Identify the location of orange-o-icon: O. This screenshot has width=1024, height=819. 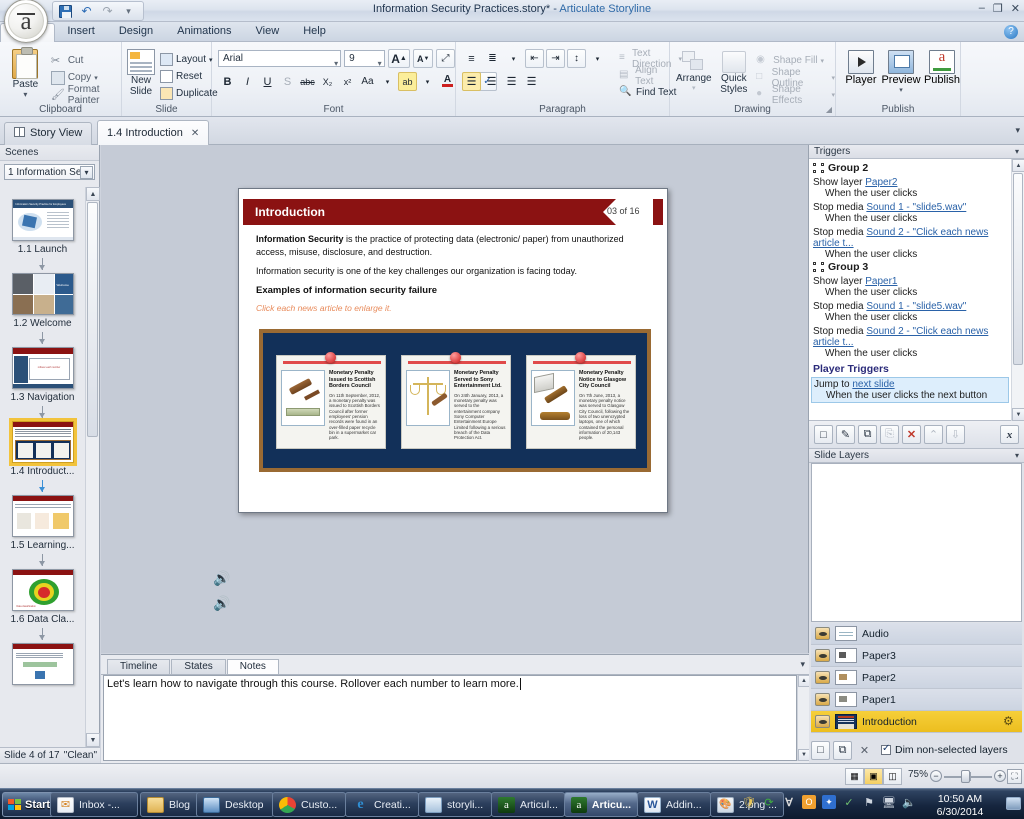
(809, 802).